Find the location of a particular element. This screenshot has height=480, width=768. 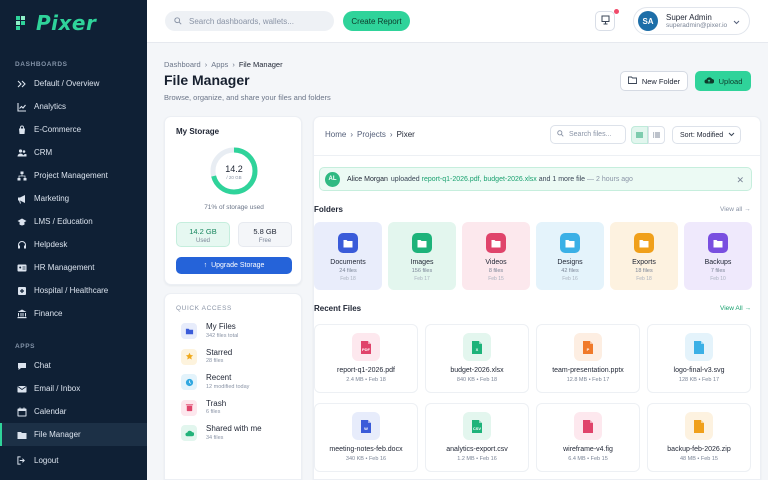

monitor-icon is located at coordinates (605, 21).